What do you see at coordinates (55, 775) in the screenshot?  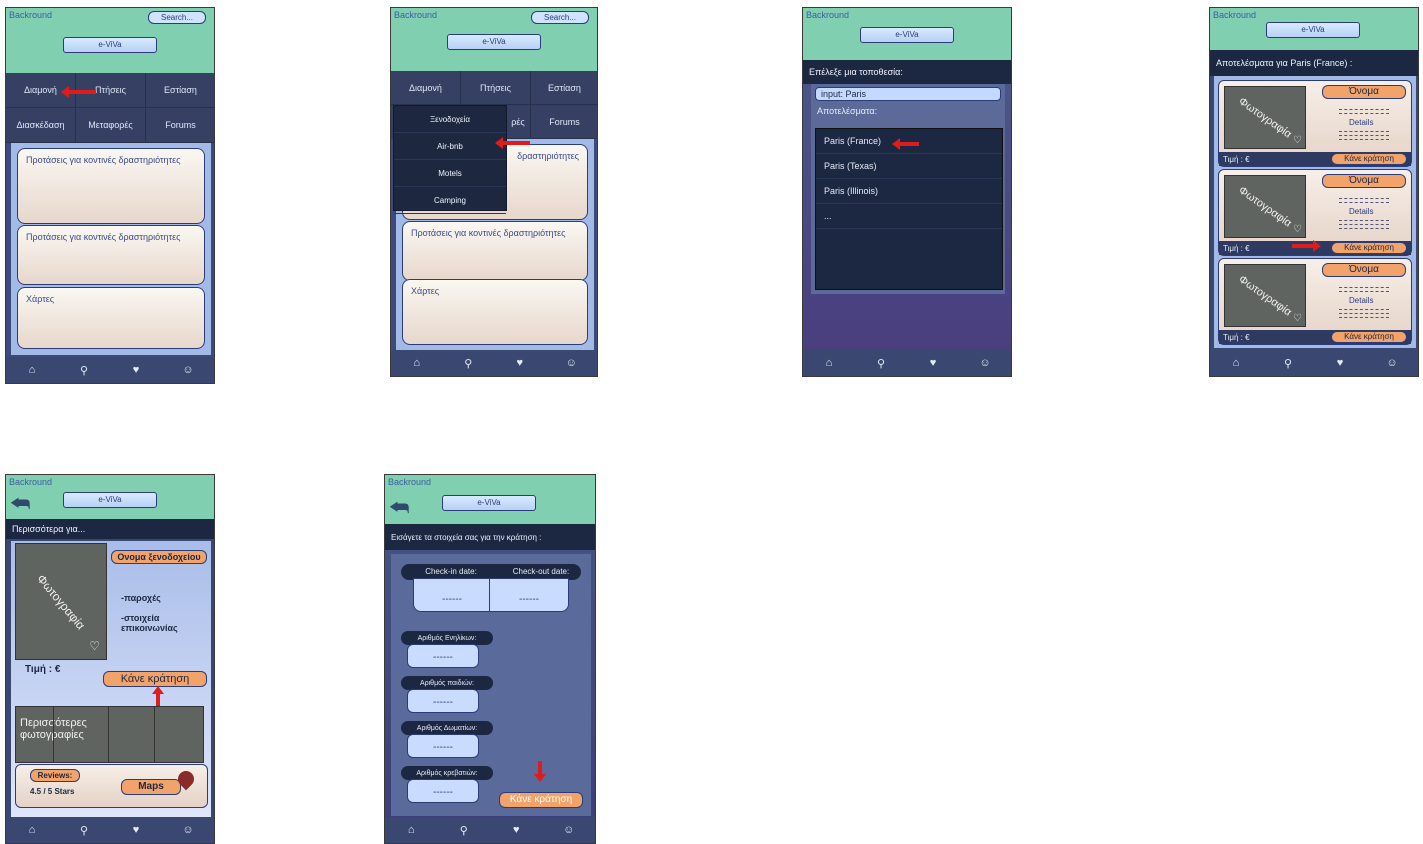 I see `reviews-badge: Reviews:` at bounding box center [55, 775].